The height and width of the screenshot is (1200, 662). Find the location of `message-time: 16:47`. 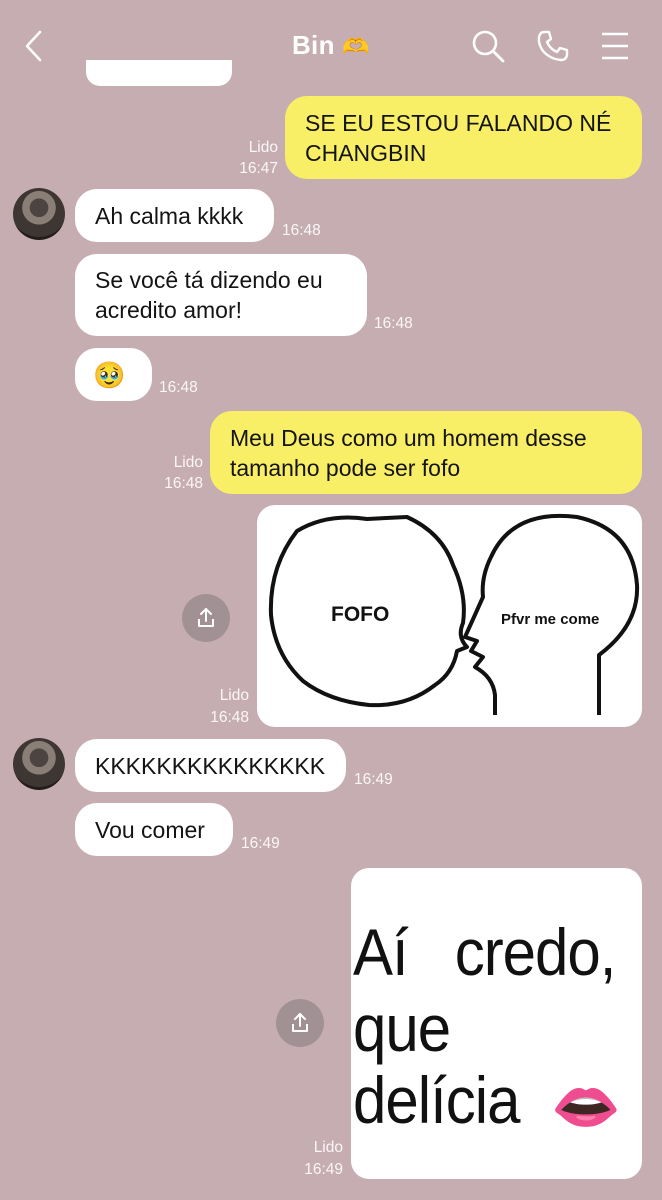

message-time: 16:47 is located at coordinates (258, 168).